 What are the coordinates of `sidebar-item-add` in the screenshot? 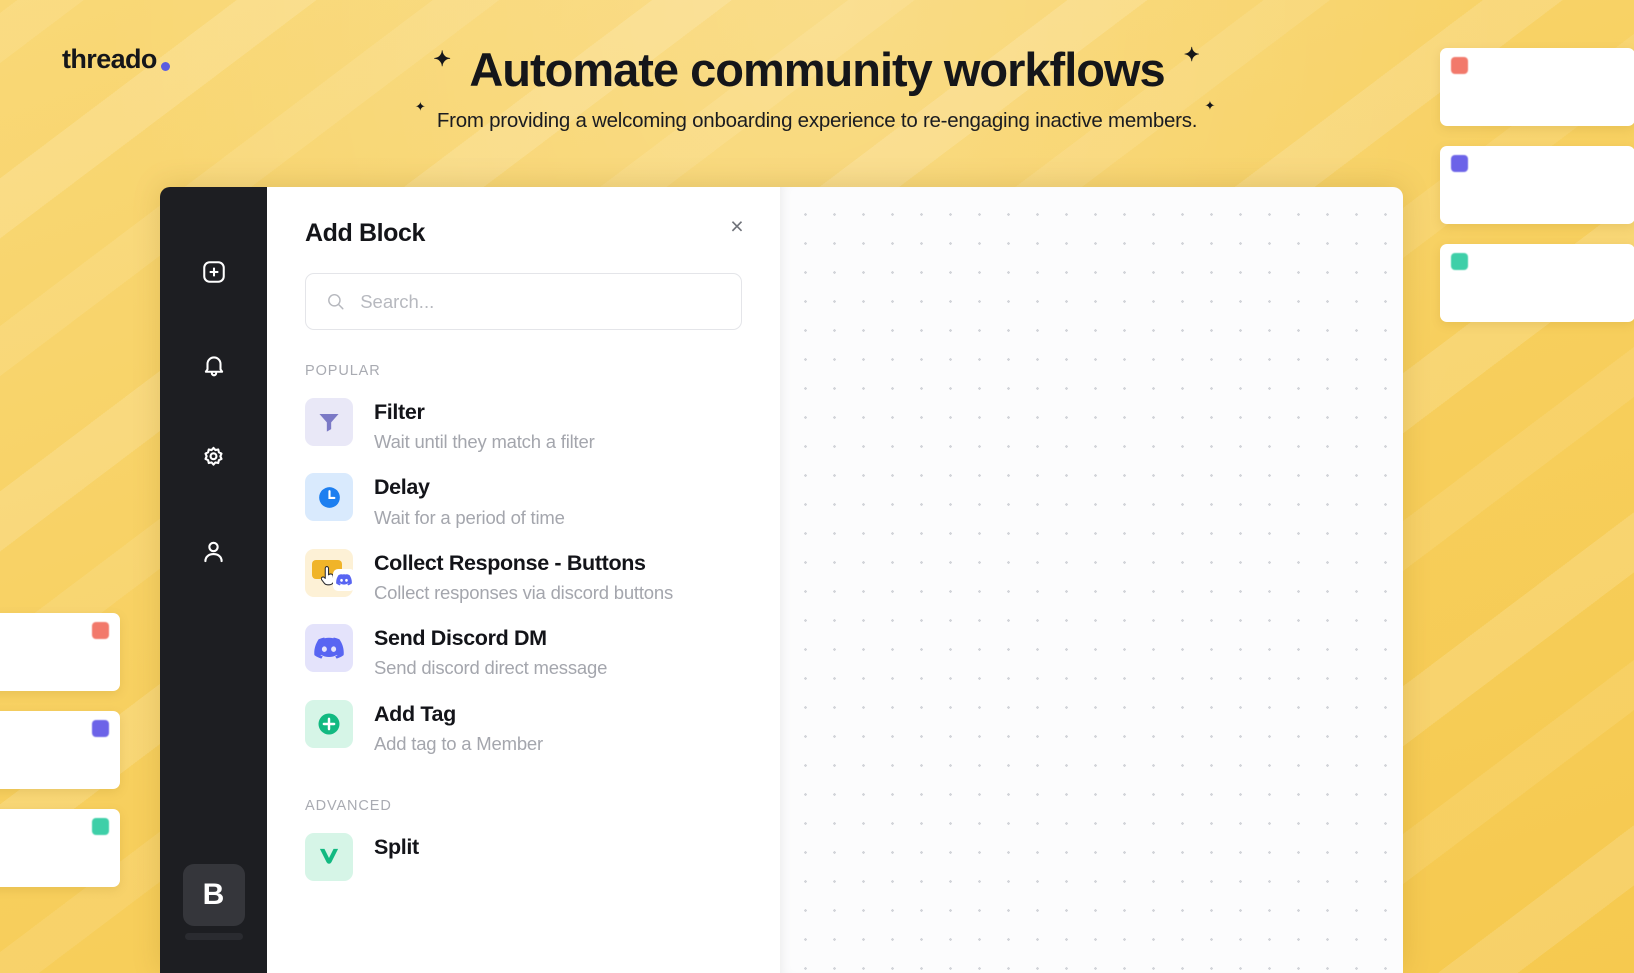 It's located at (214, 272).